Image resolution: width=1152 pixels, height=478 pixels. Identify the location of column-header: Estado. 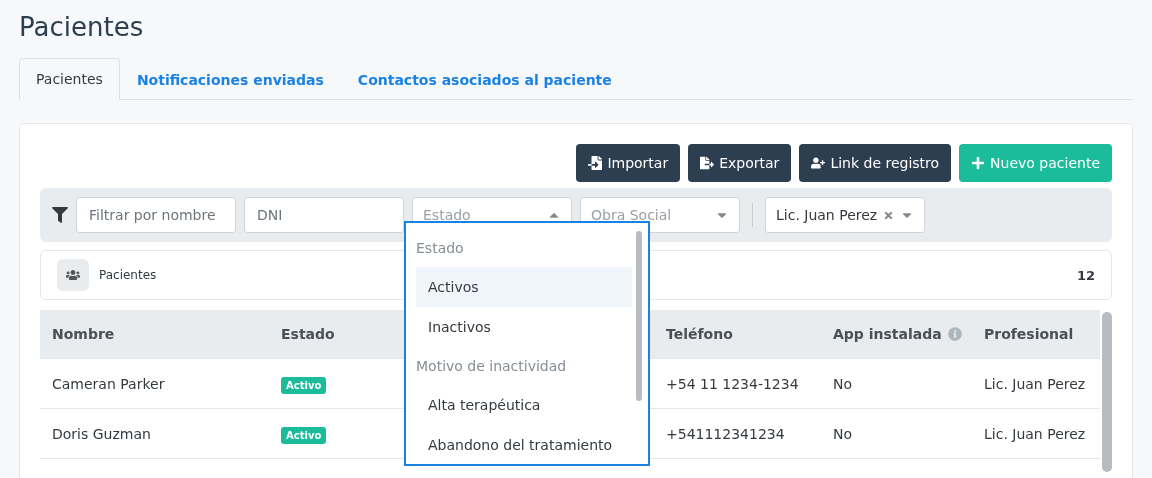
(308, 334).